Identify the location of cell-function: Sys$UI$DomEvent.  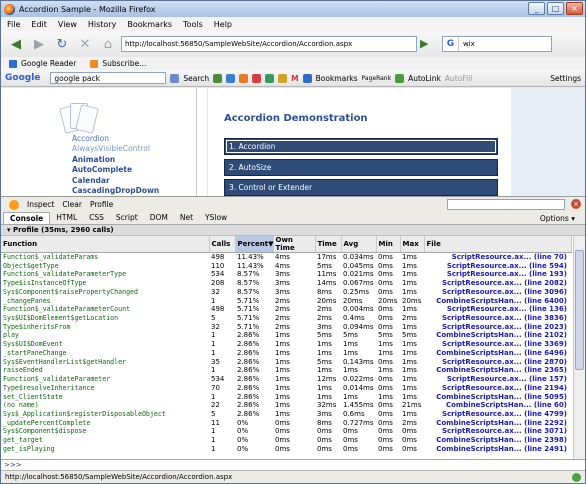
(105, 344).